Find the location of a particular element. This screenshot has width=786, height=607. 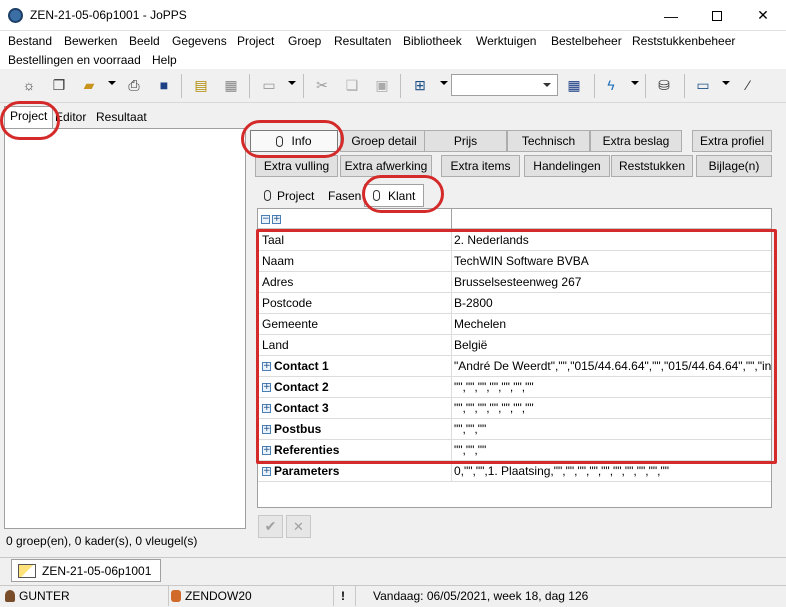

minimize-button: — is located at coordinates (671, 15).